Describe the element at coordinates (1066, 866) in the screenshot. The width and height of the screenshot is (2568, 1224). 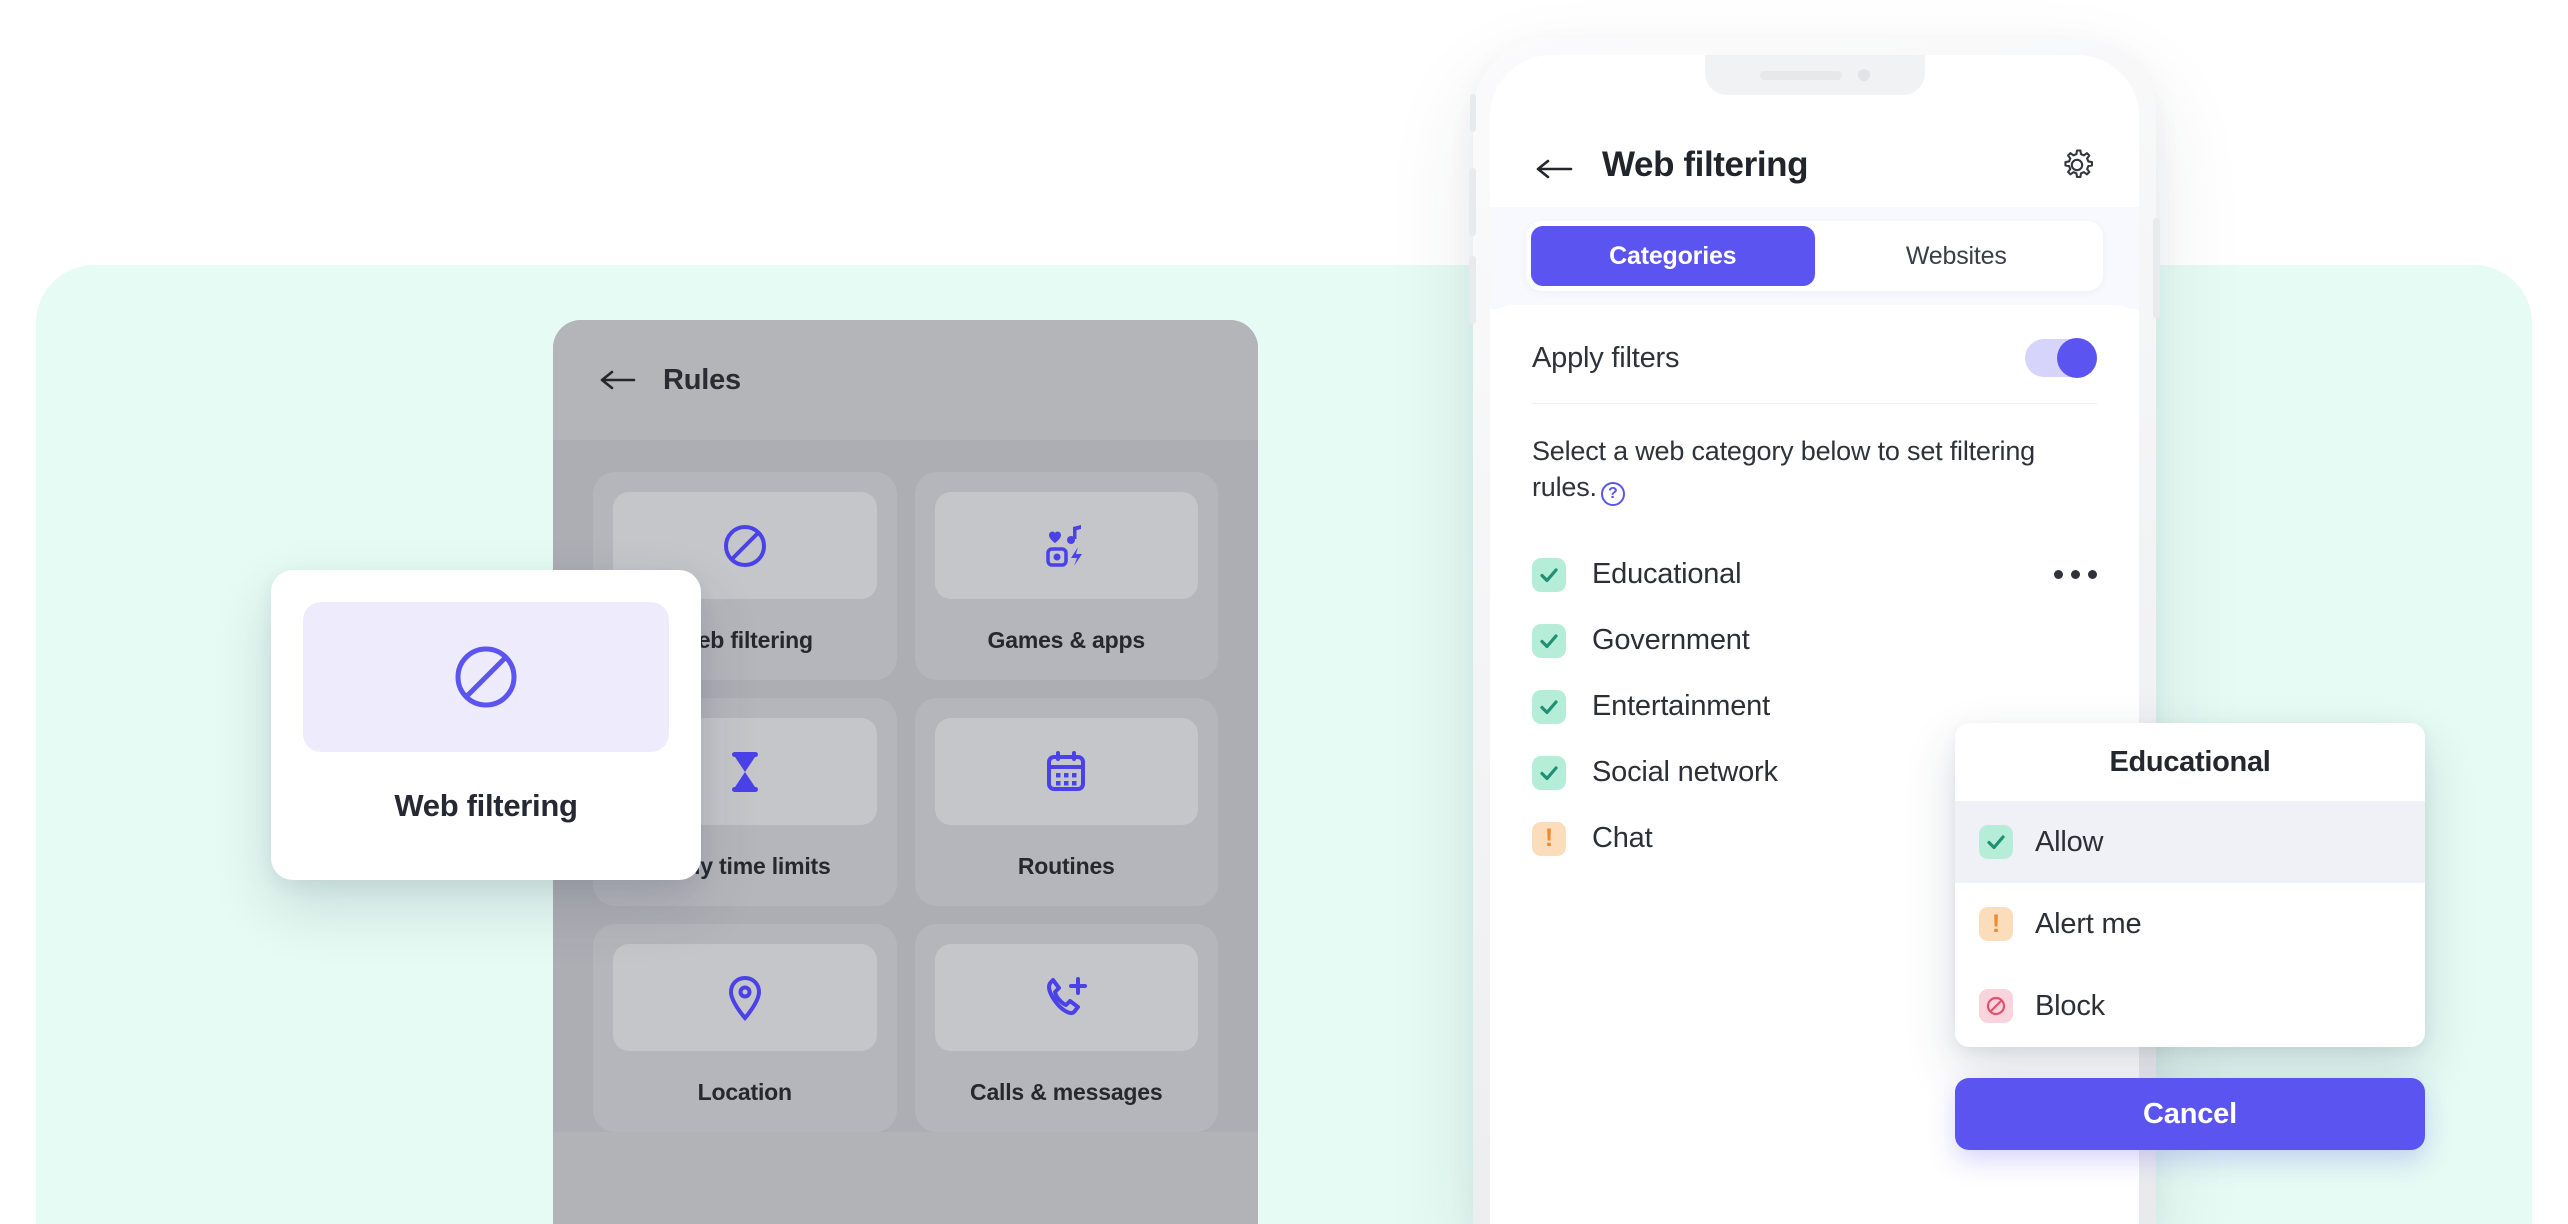
I see `rule-card-label: Routines` at that location.